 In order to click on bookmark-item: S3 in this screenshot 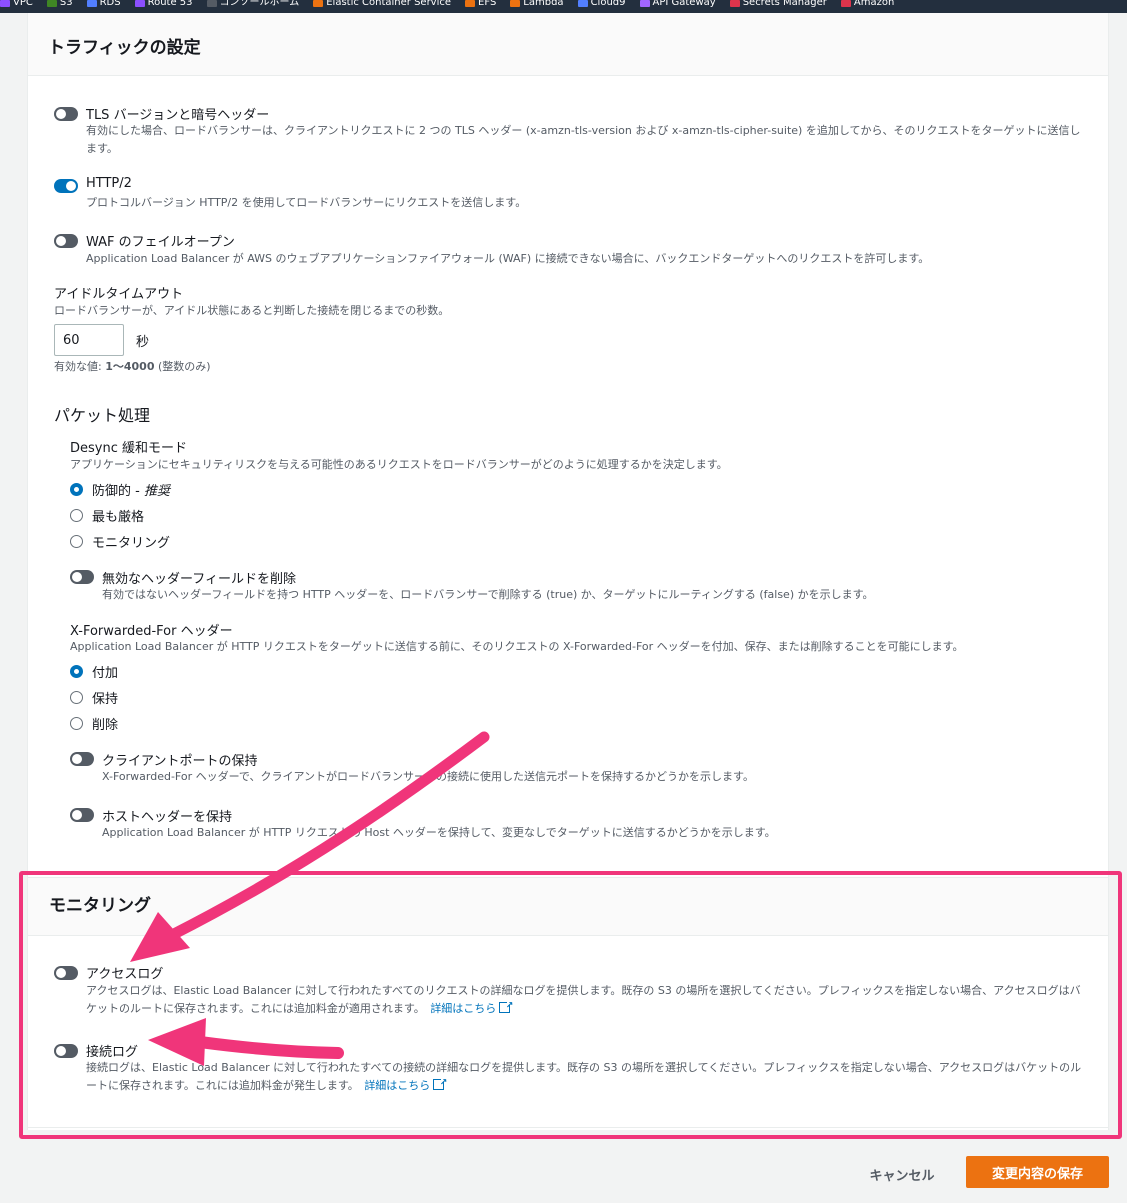, I will do `click(59, 6)`.